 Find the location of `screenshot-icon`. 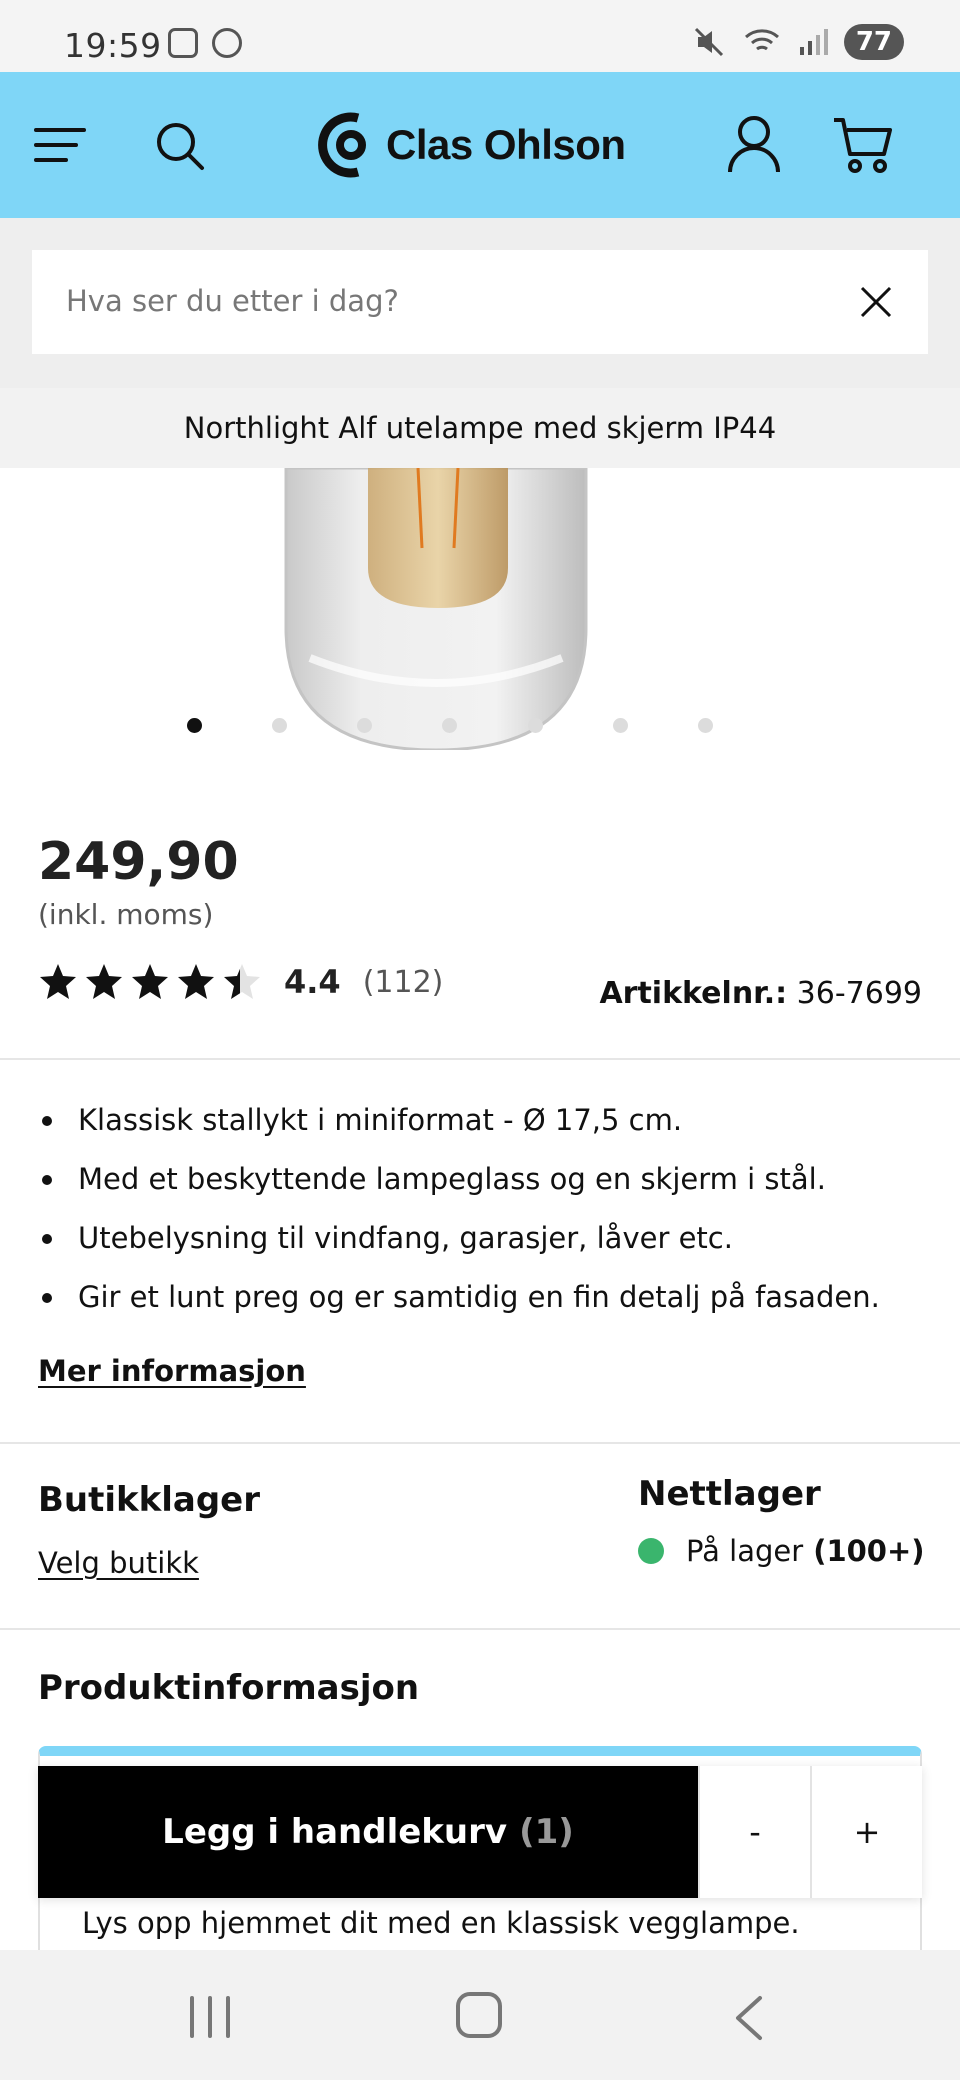

screenshot-icon is located at coordinates (183, 43).